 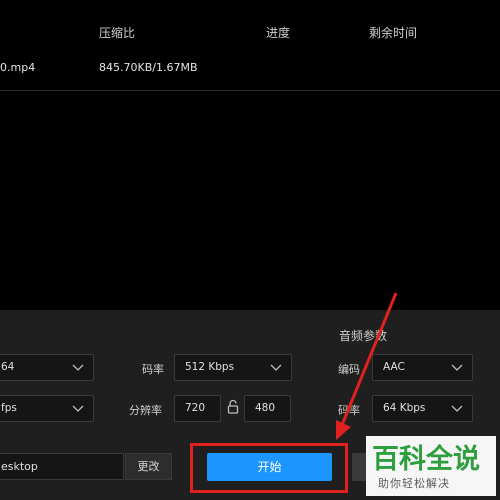 I want to click on audio-codec-value: AAC, so click(x=394, y=367).